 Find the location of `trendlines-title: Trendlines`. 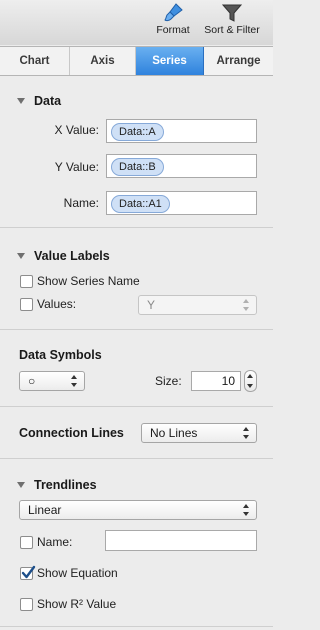

trendlines-title: Trendlines is located at coordinates (65, 485).